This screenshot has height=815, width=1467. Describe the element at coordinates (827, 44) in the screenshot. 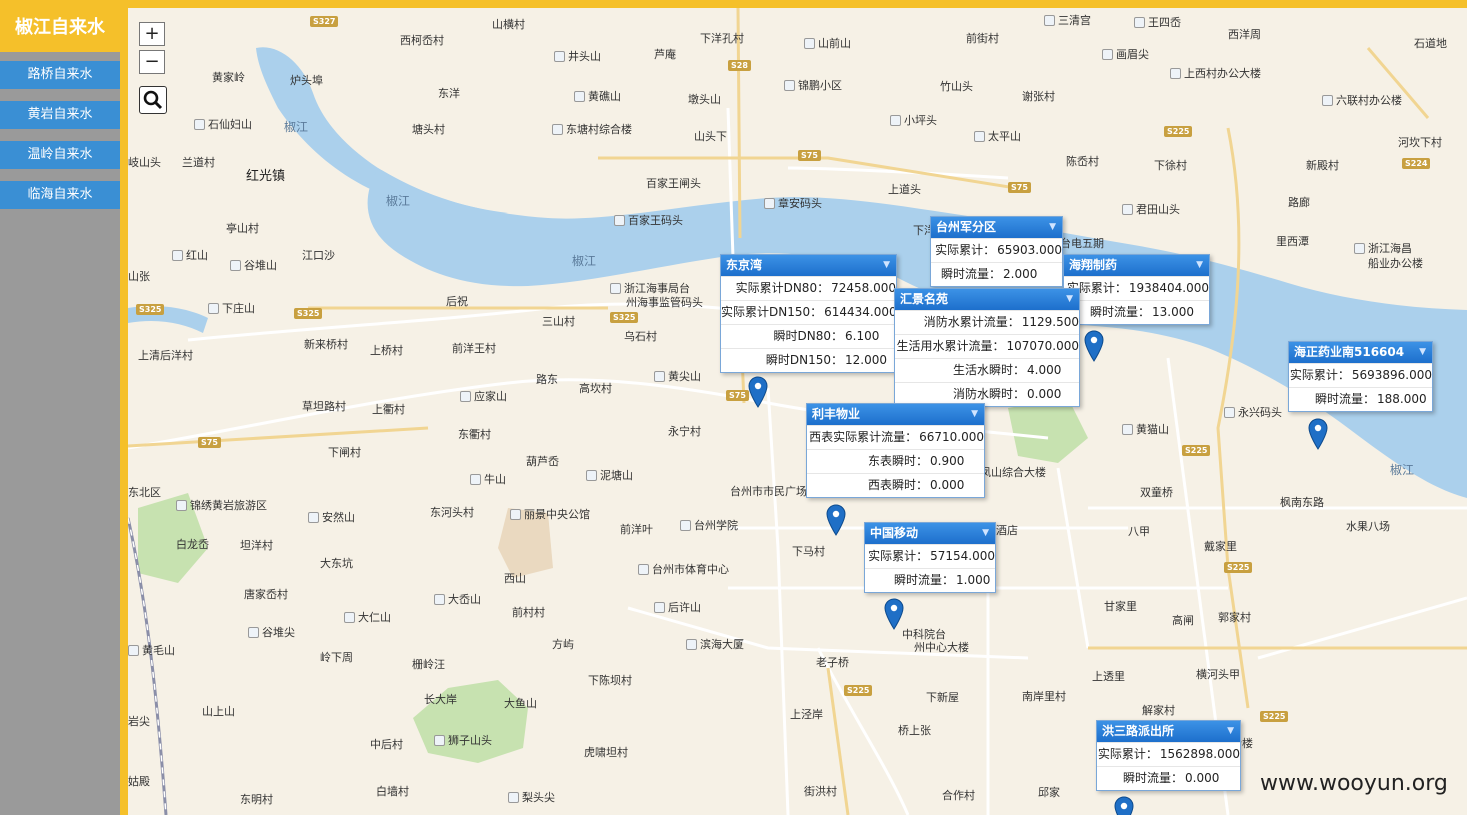

I see `place-label: 山前山` at that location.